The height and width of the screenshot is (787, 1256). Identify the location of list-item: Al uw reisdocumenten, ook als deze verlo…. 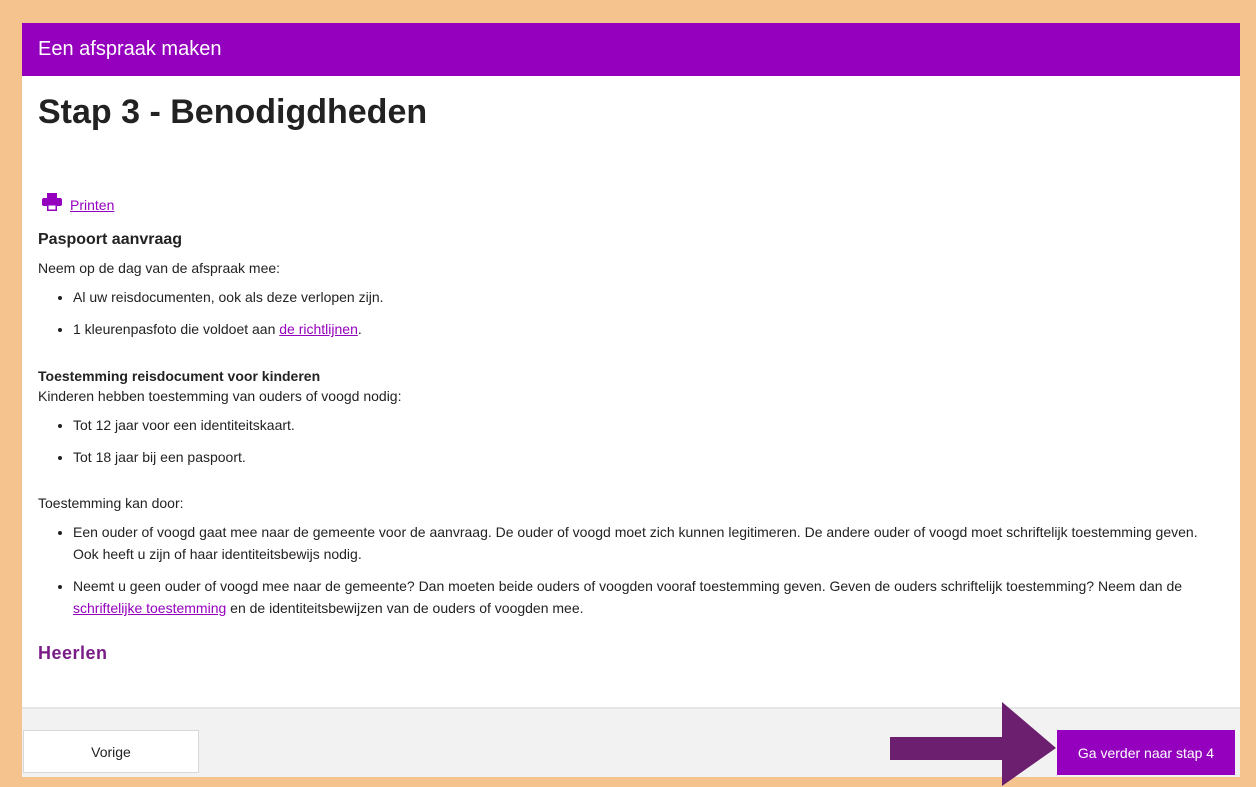
(228, 297).